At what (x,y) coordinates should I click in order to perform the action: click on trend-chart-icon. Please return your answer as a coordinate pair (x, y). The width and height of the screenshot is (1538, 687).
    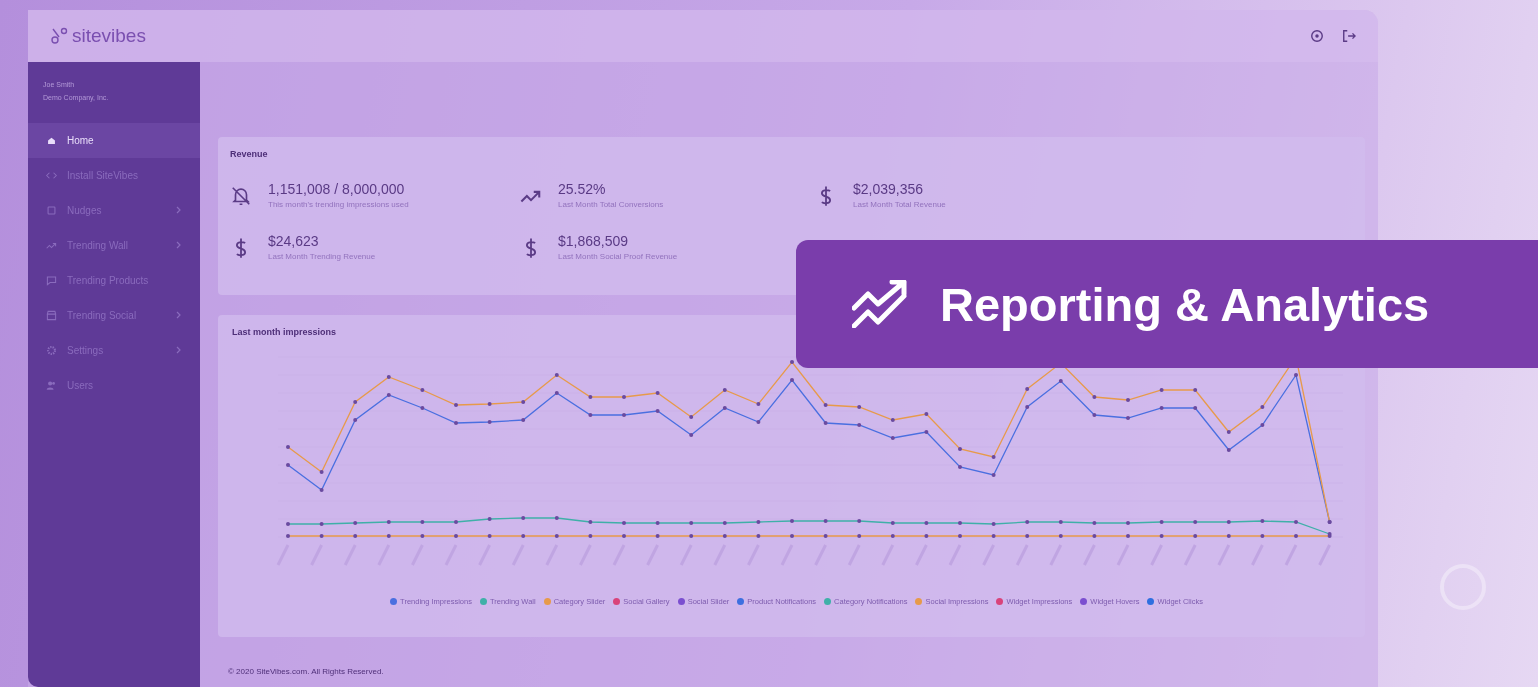
    Looking at the image, I should click on (880, 304).